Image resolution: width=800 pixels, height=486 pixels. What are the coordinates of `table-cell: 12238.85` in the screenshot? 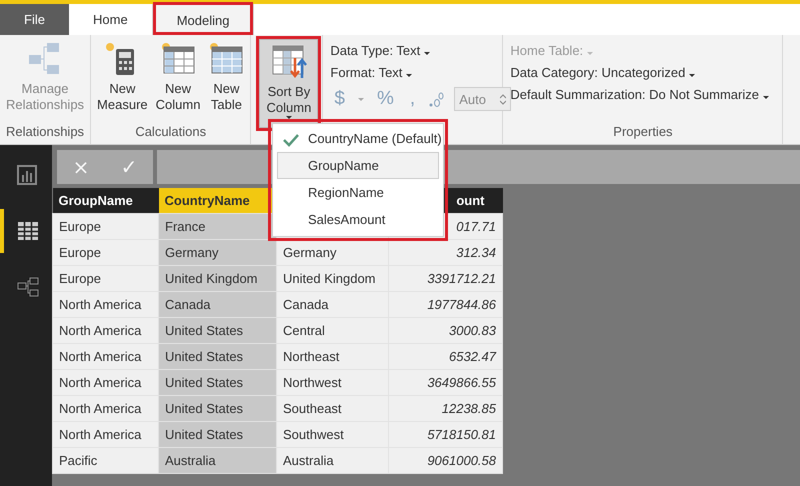 It's located at (445, 408).